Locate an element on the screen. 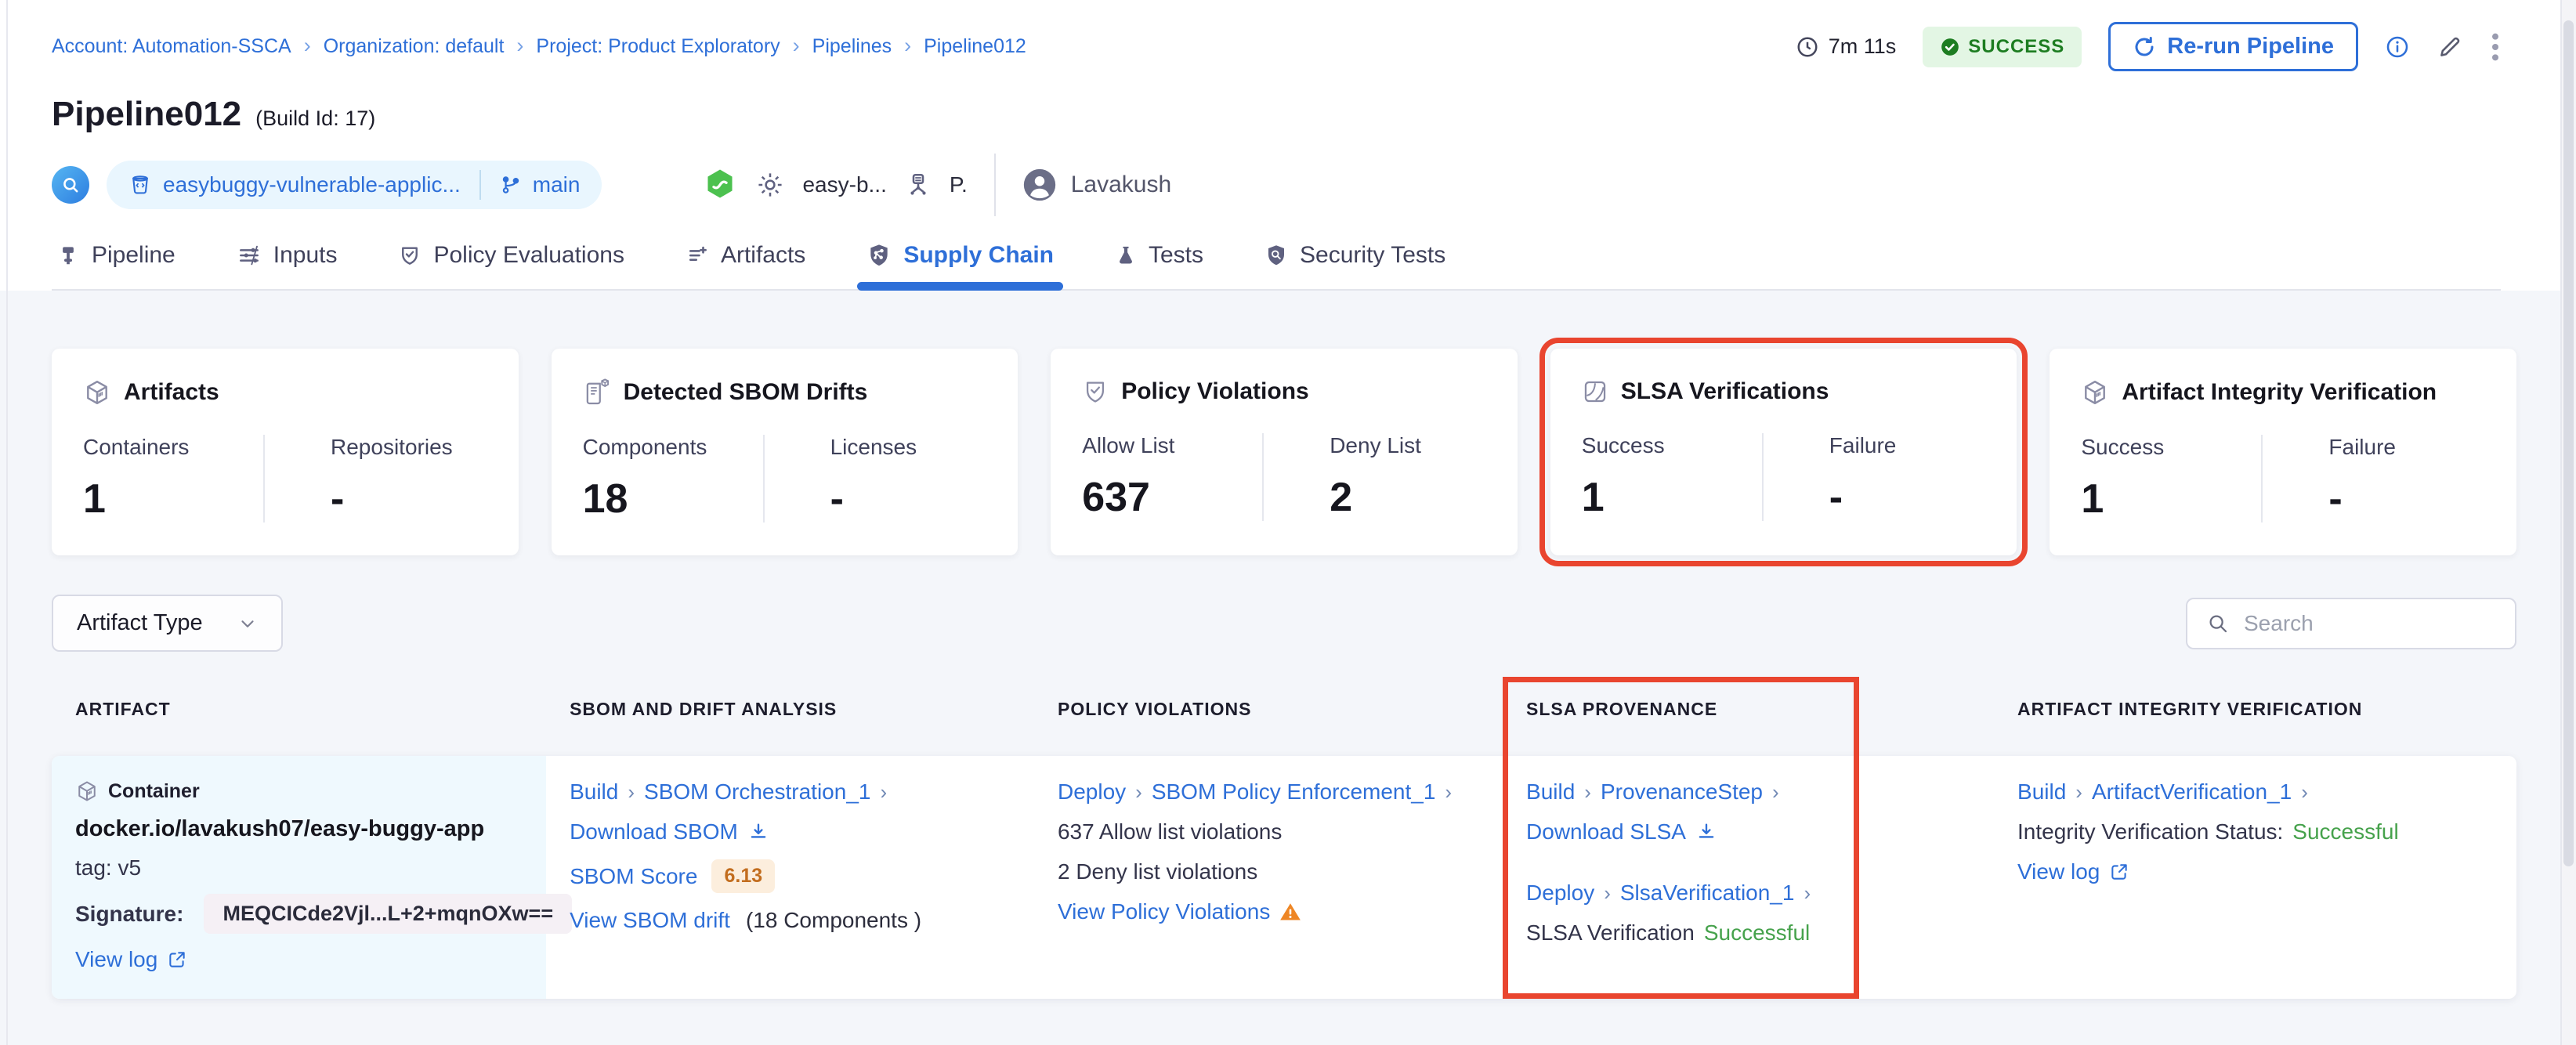 This screenshot has height=1045, width=2576. slsa-verification-status: SLSA Verification Successful is located at coordinates (1668, 933).